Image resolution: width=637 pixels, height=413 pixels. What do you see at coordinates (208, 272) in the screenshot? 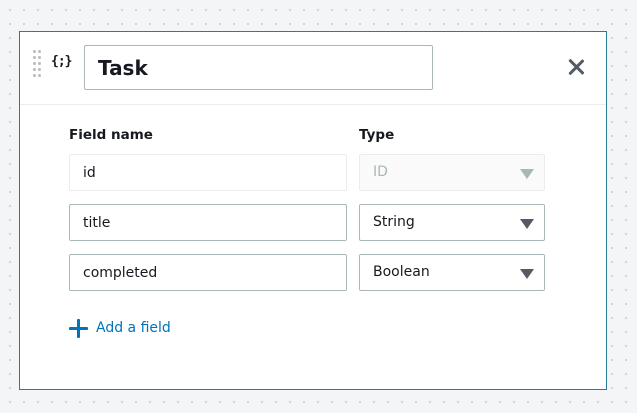
I see `field-name-input-completed` at bounding box center [208, 272].